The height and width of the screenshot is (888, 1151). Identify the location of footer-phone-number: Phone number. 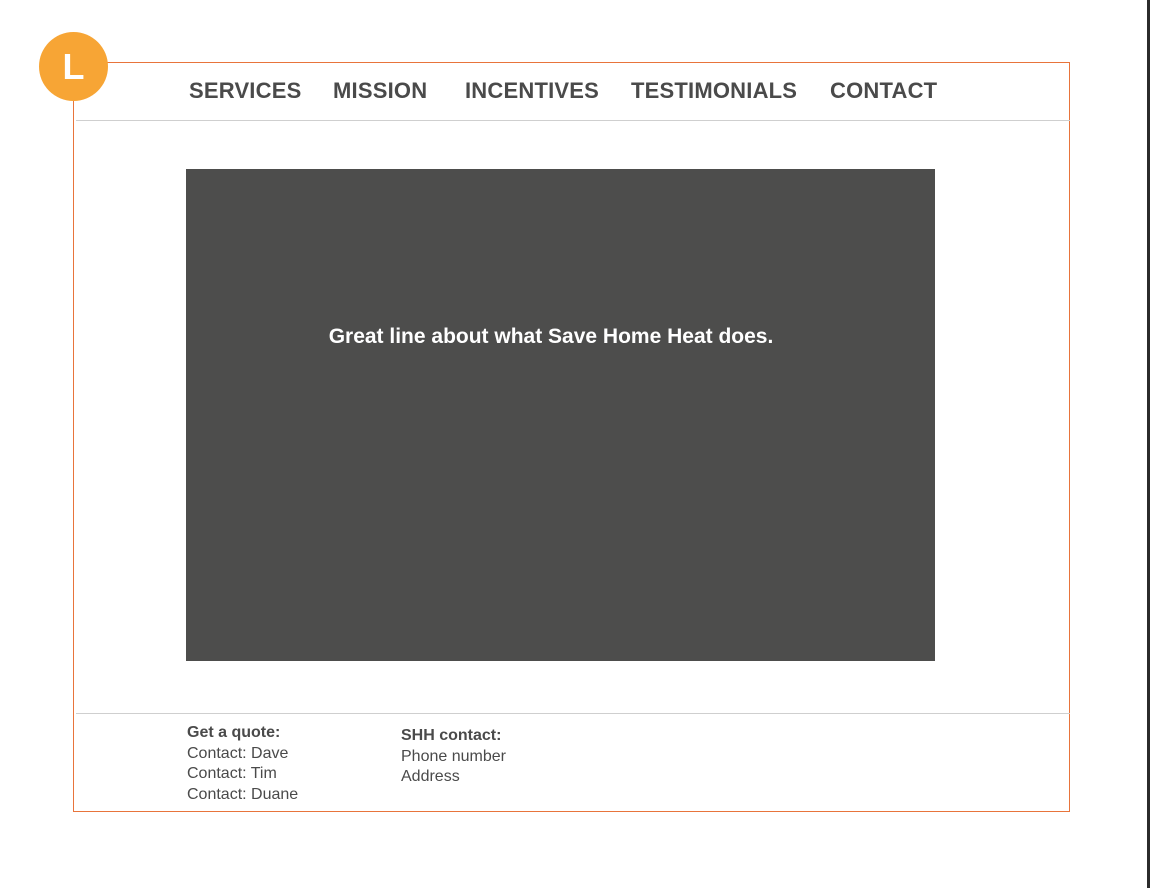
(453, 756).